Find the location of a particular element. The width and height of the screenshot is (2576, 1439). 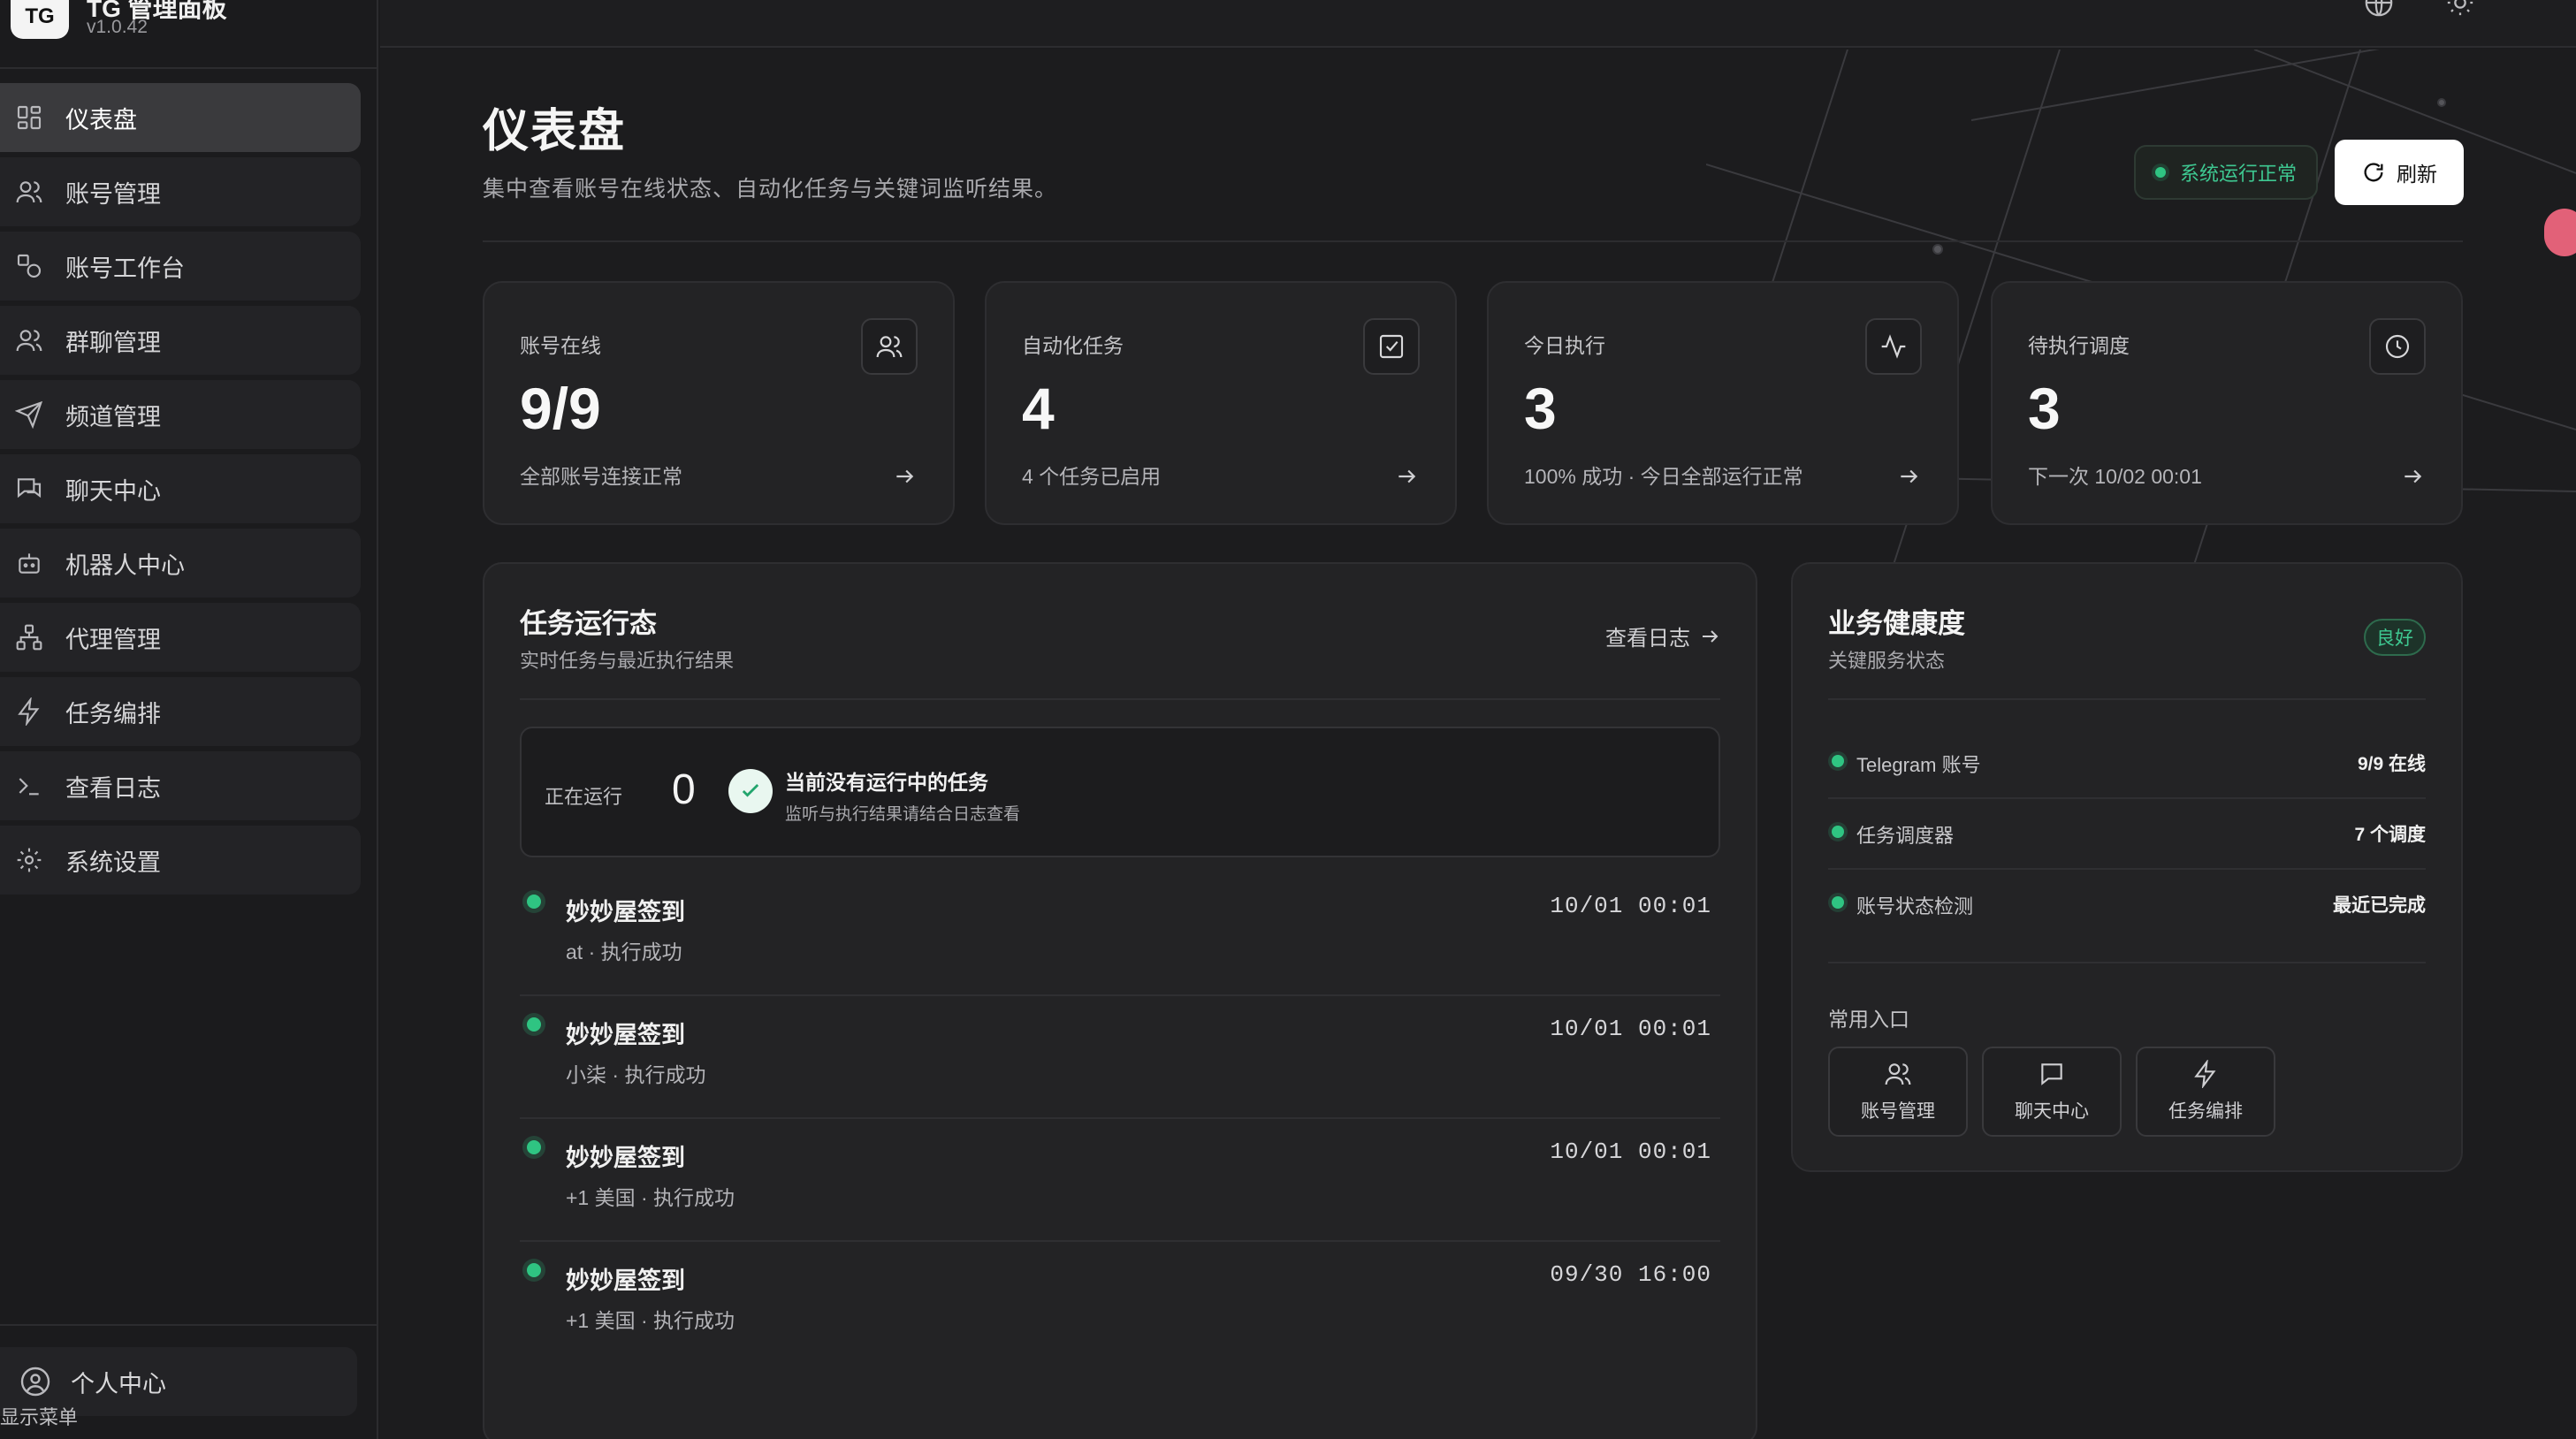

panel-subtitle: 实时任务与最近执行结果 is located at coordinates (627, 661).